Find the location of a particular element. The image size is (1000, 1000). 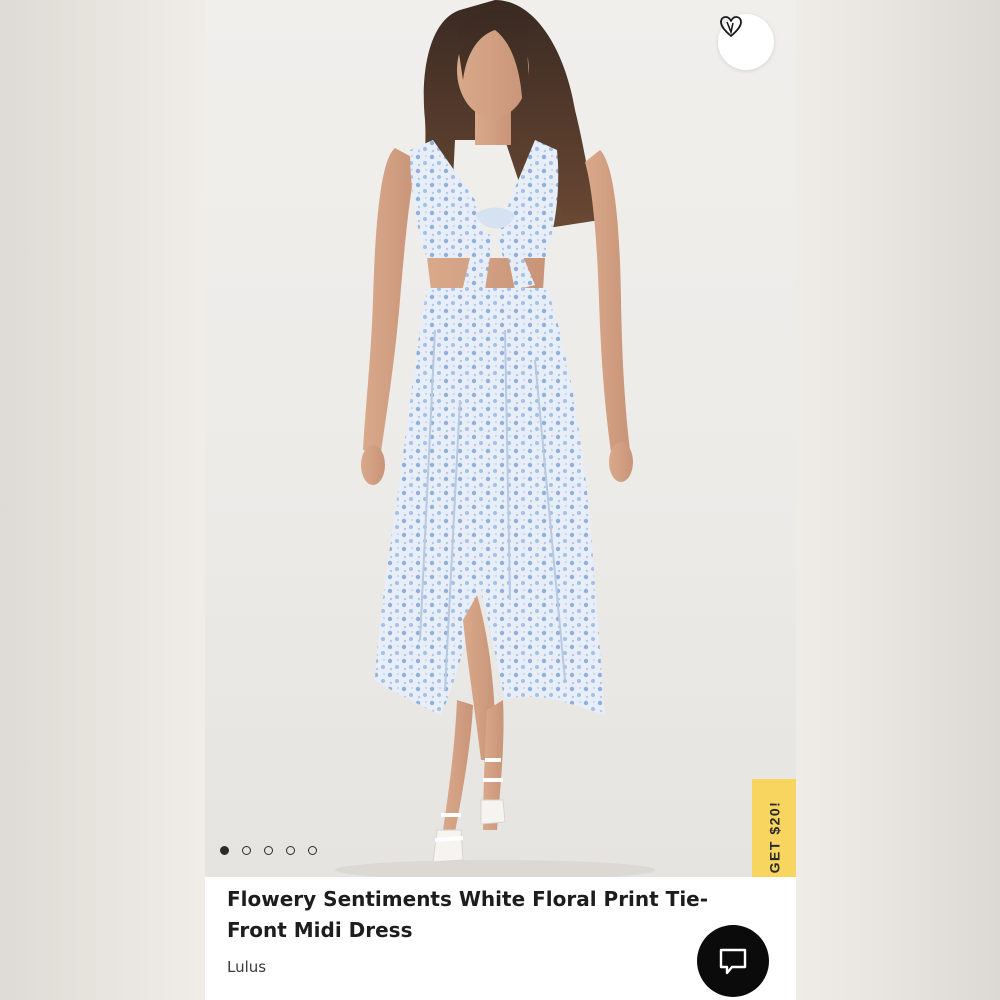

gallery-pagination is located at coordinates (268, 850).